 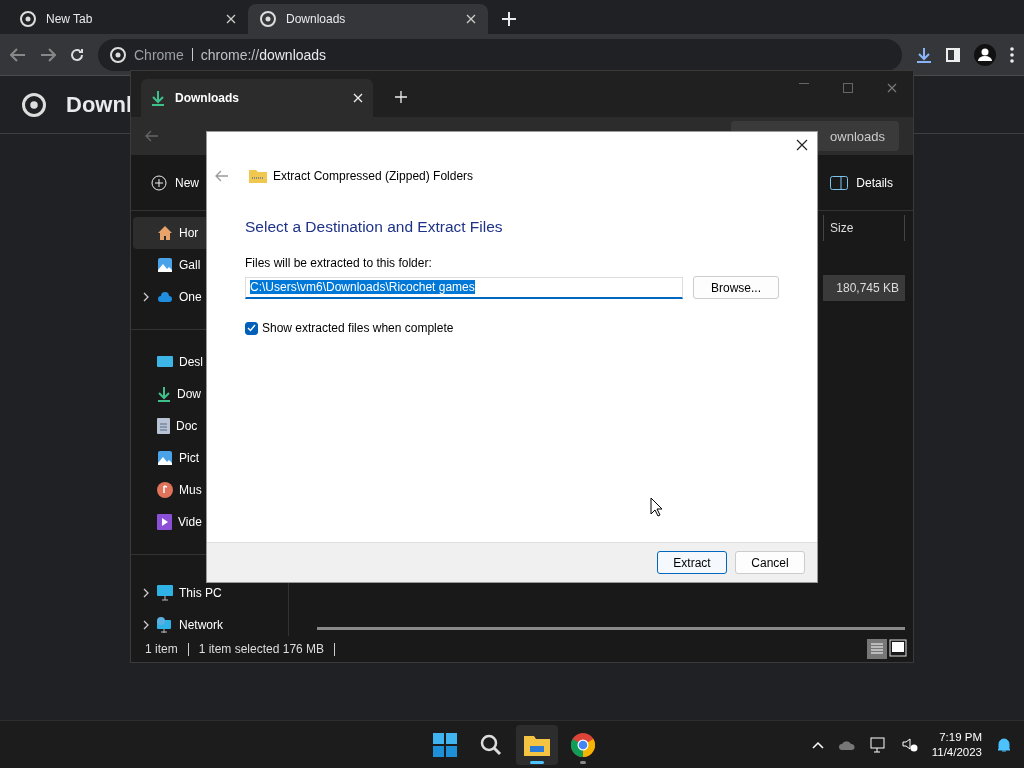 I want to click on dialog-heading: Select a Destination and Extract Files, so click(x=374, y=227).